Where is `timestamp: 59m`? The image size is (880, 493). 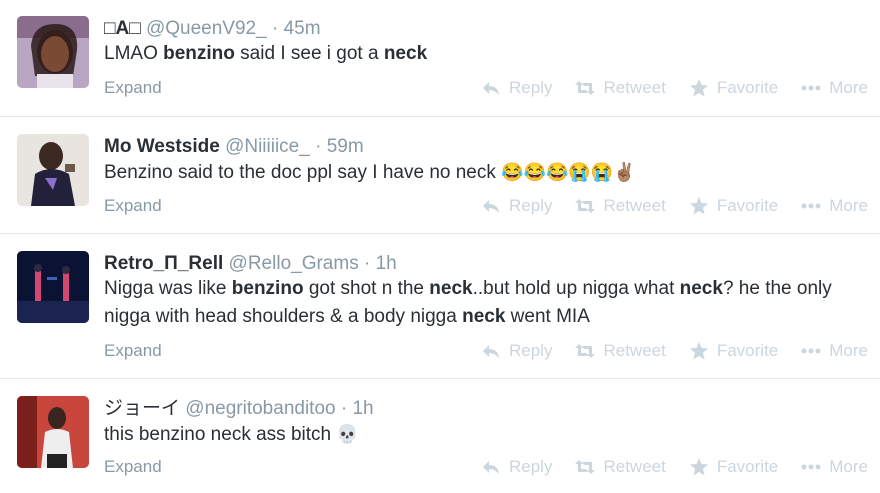 timestamp: 59m is located at coordinates (345, 146).